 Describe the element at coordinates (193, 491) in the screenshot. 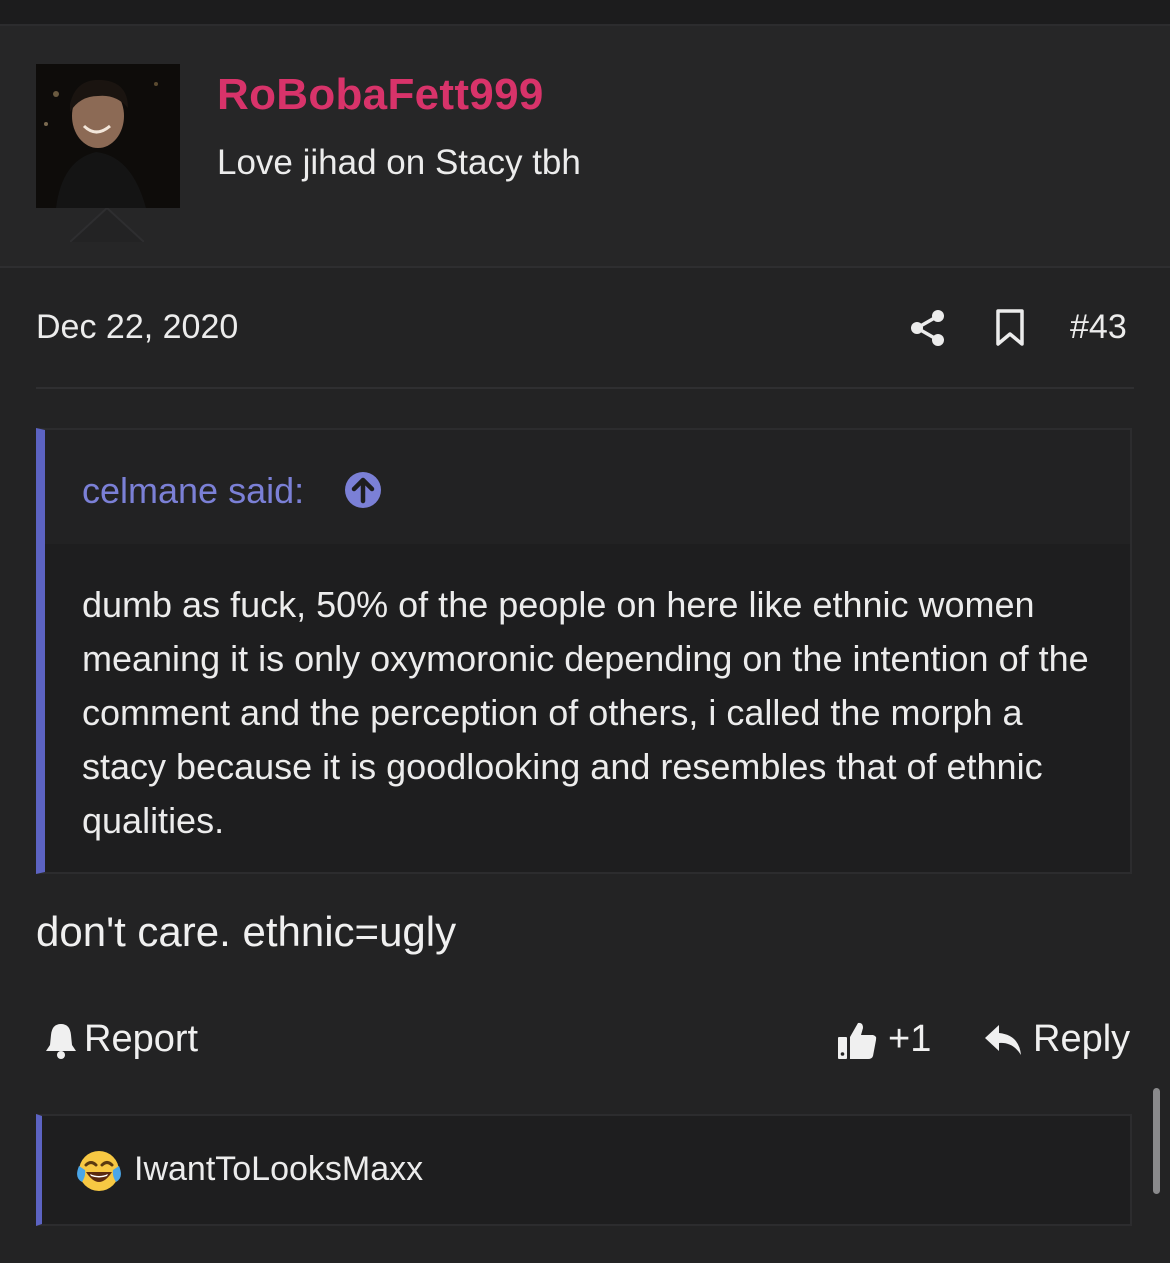

I see `quote-author-link: celmane said:` at that location.